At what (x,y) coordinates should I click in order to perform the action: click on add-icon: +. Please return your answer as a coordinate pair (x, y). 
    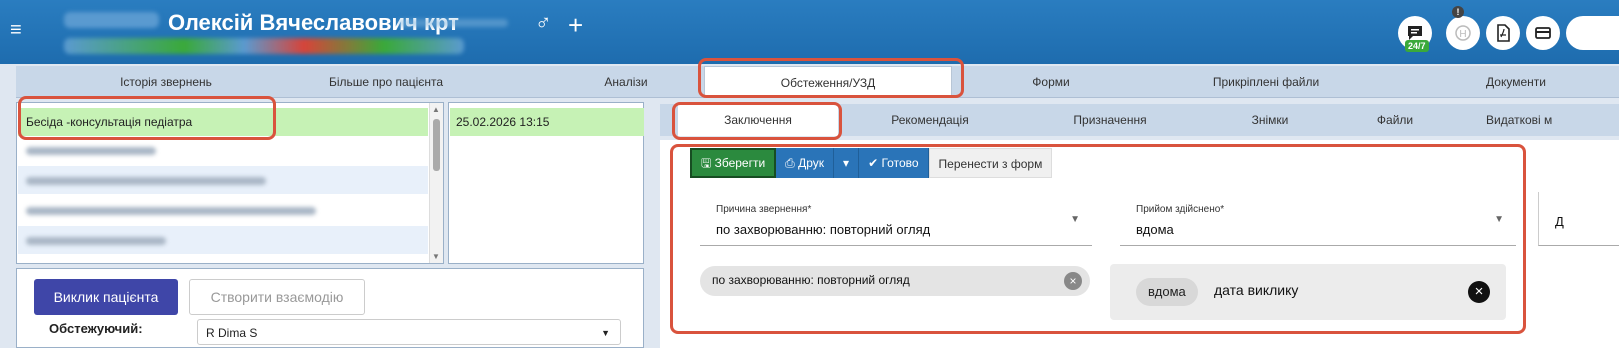
    Looking at the image, I should click on (575, 25).